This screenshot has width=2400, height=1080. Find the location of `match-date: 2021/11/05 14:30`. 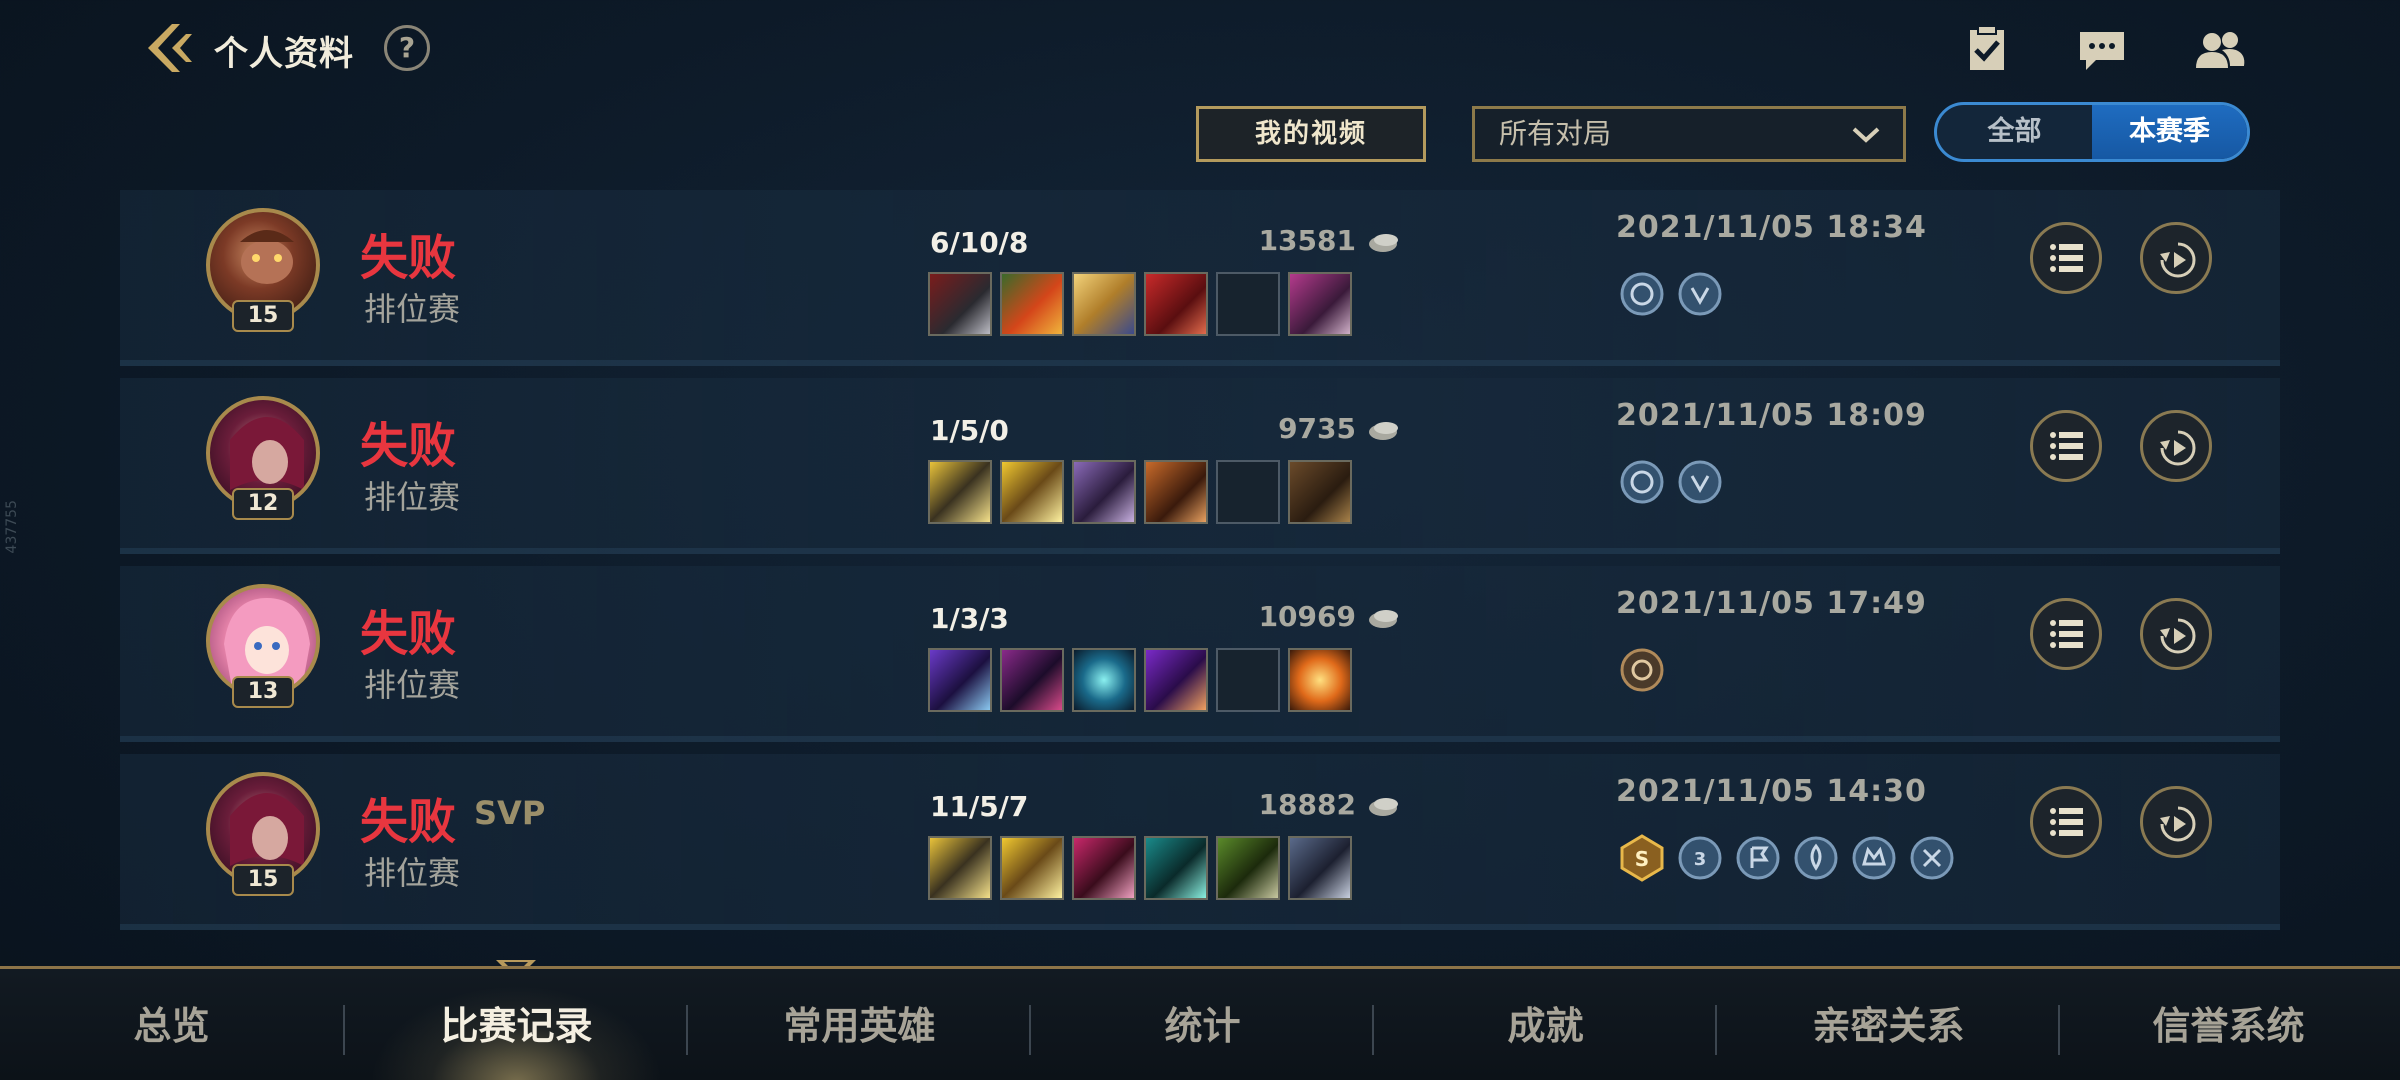

match-date: 2021/11/05 14:30 is located at coordinates (1771, 791).